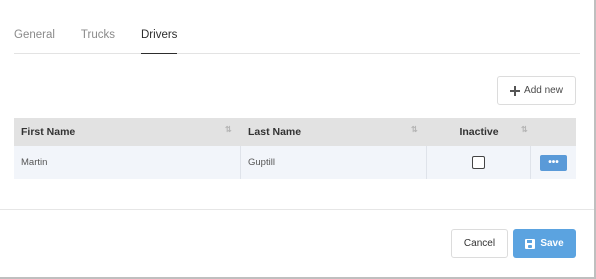  I want to click on save-button: Save, so click(544, 243).